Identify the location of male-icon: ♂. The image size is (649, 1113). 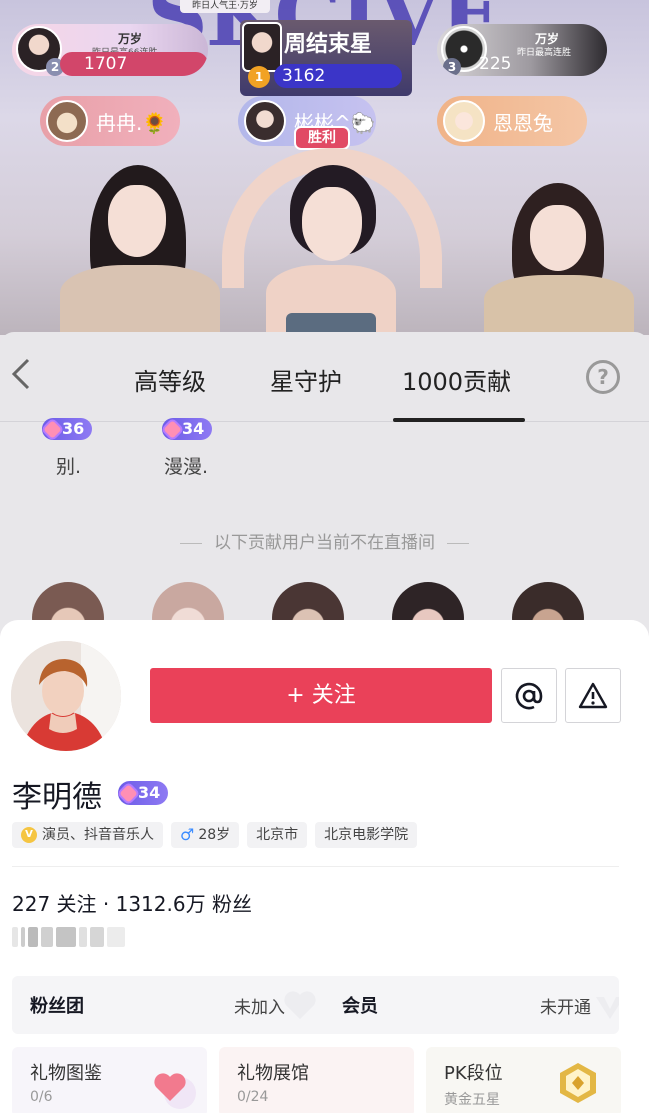
(187, 834).